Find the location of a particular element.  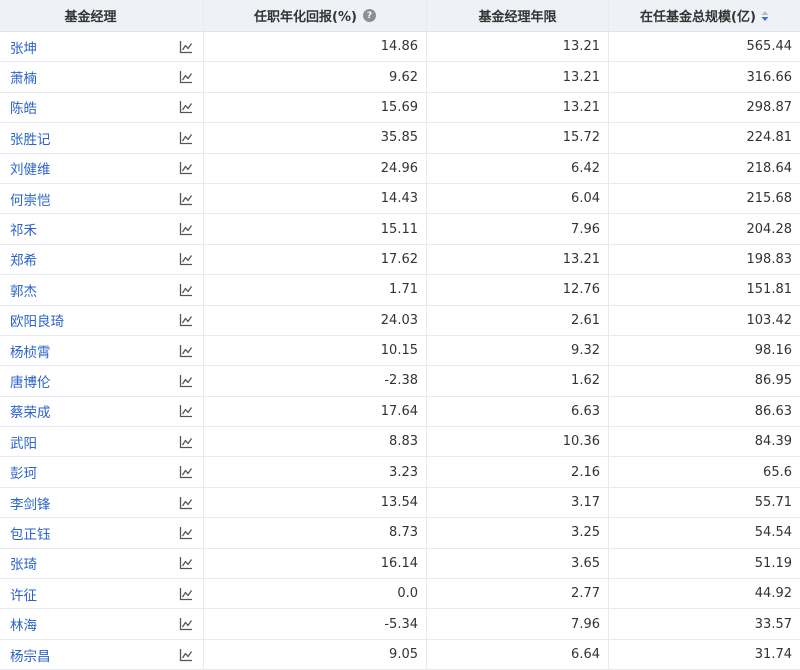

manager-name-link: 陈皓 is located at coordinates (23, 107).